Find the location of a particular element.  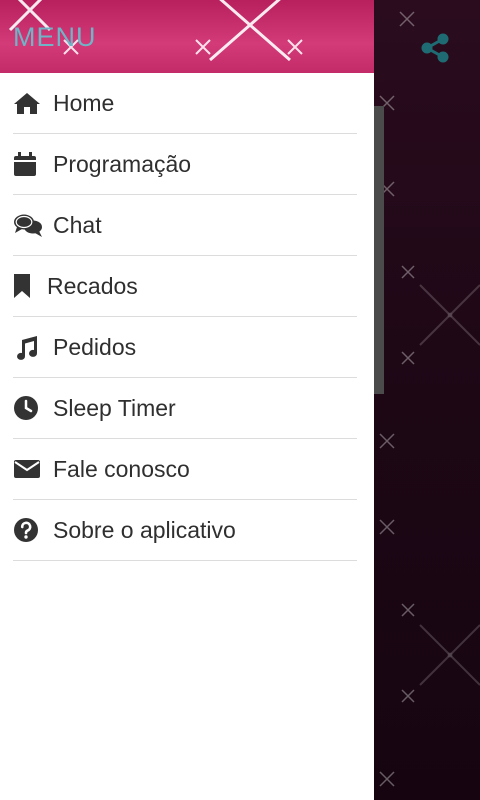

menu-item-sobre: Sobre o aplicativo is located at coordinates (185, 530).